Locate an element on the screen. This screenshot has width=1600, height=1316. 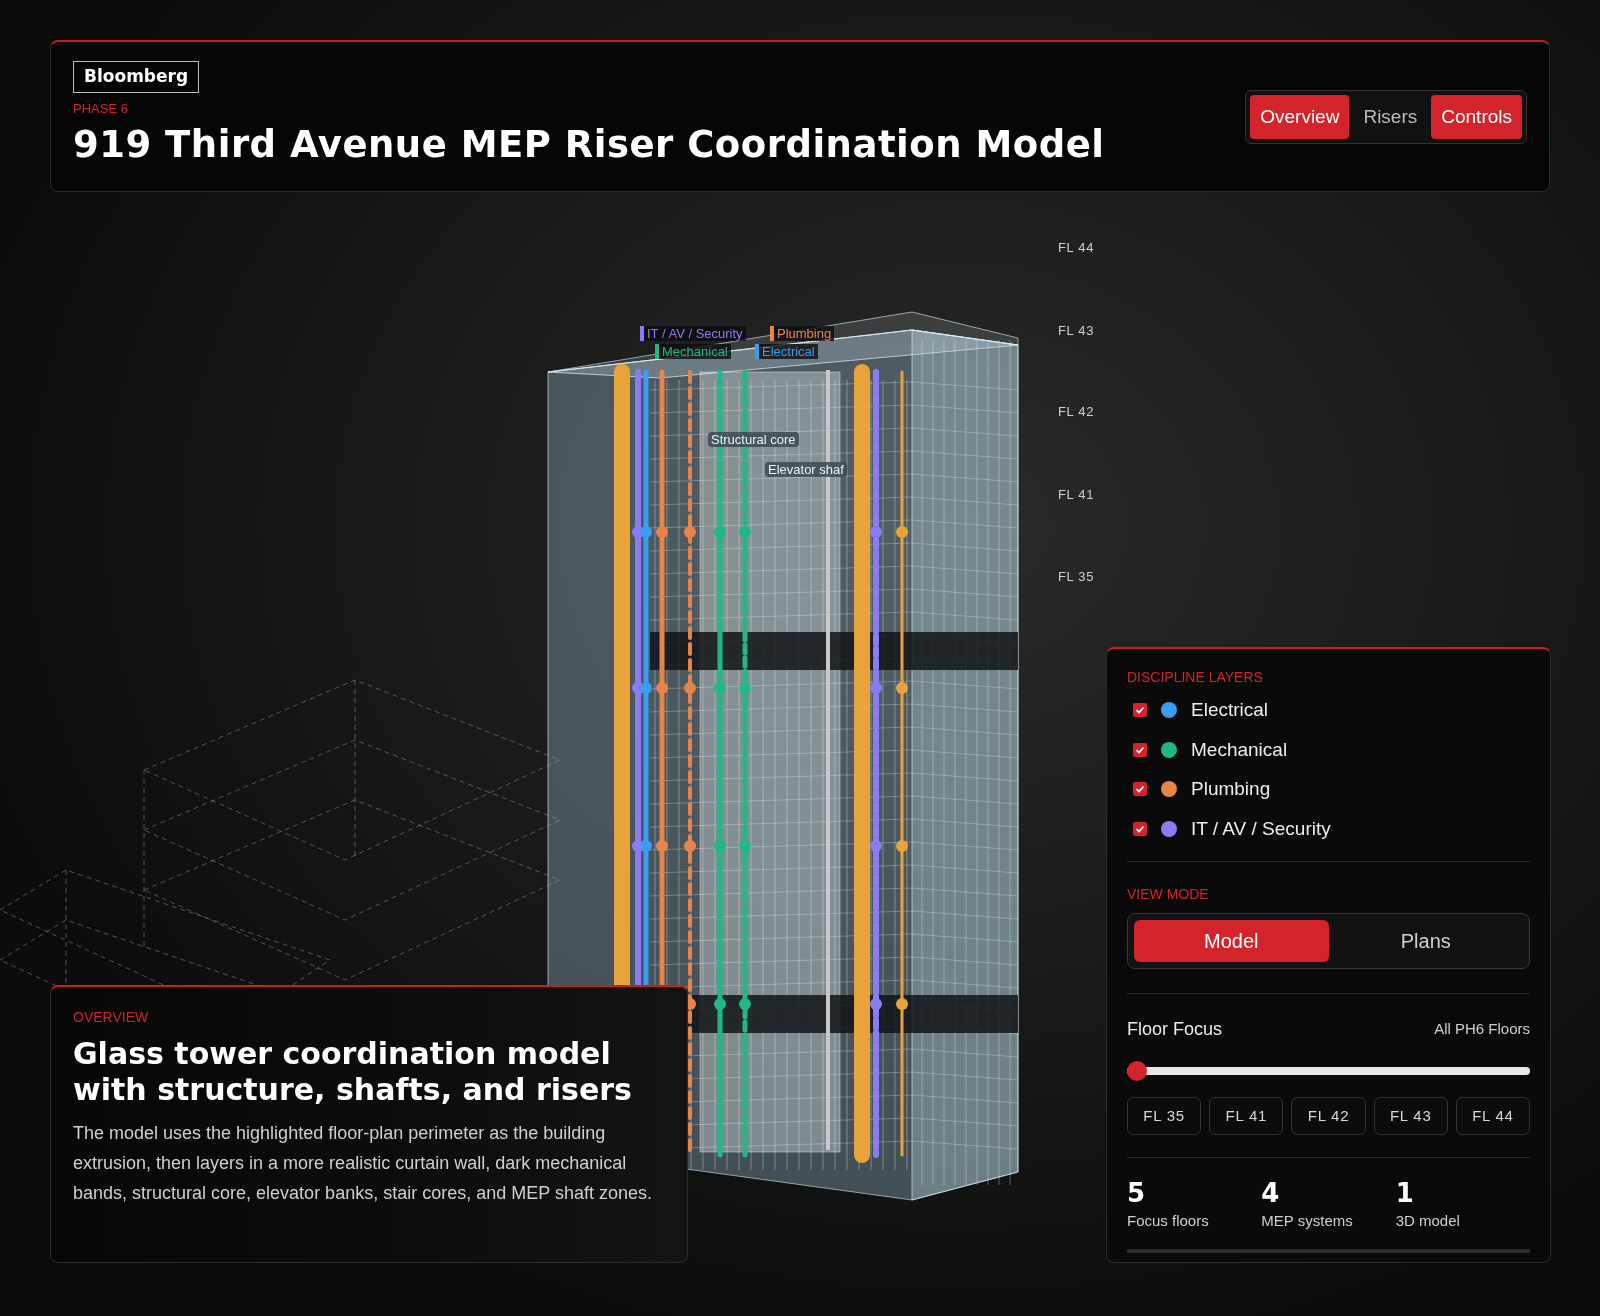
floor-chip: FL 35 is located at coordinates (1164, 1116).